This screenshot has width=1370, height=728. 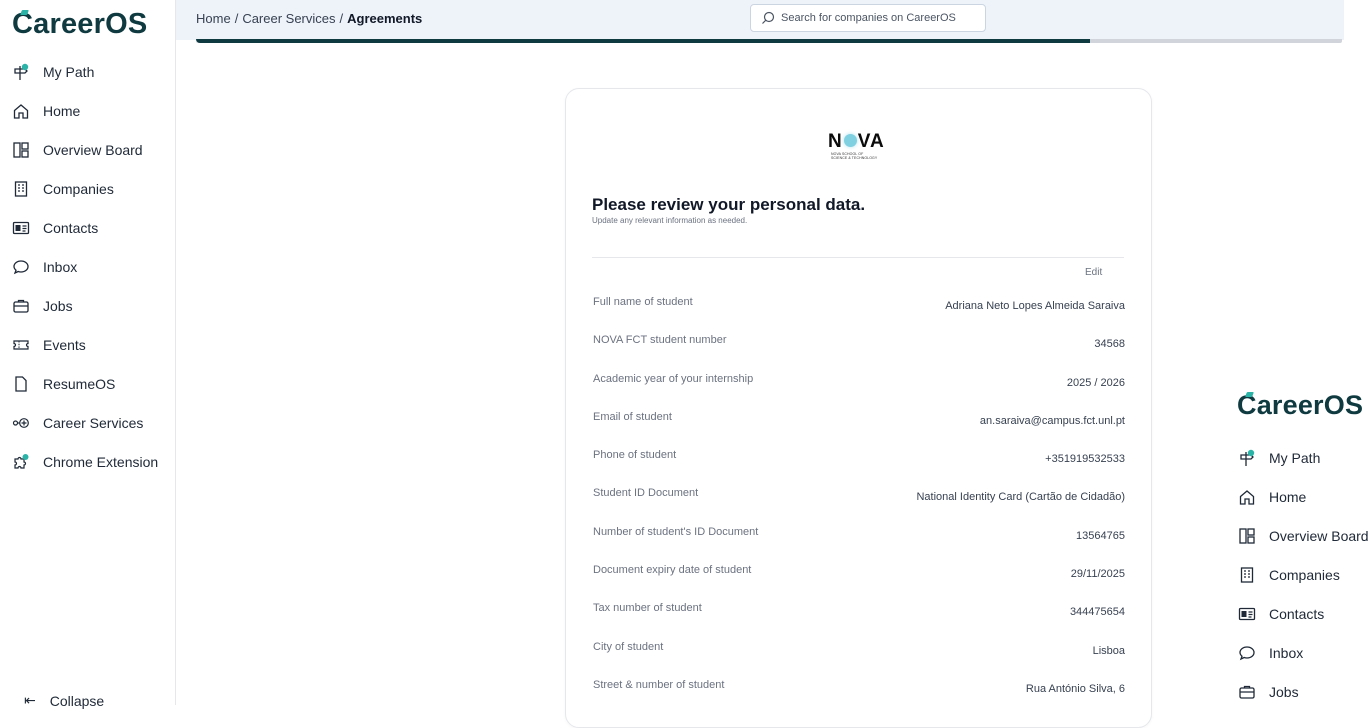 I want to click on breadcrumb-current: Agreements, so click(x=385, y=18).